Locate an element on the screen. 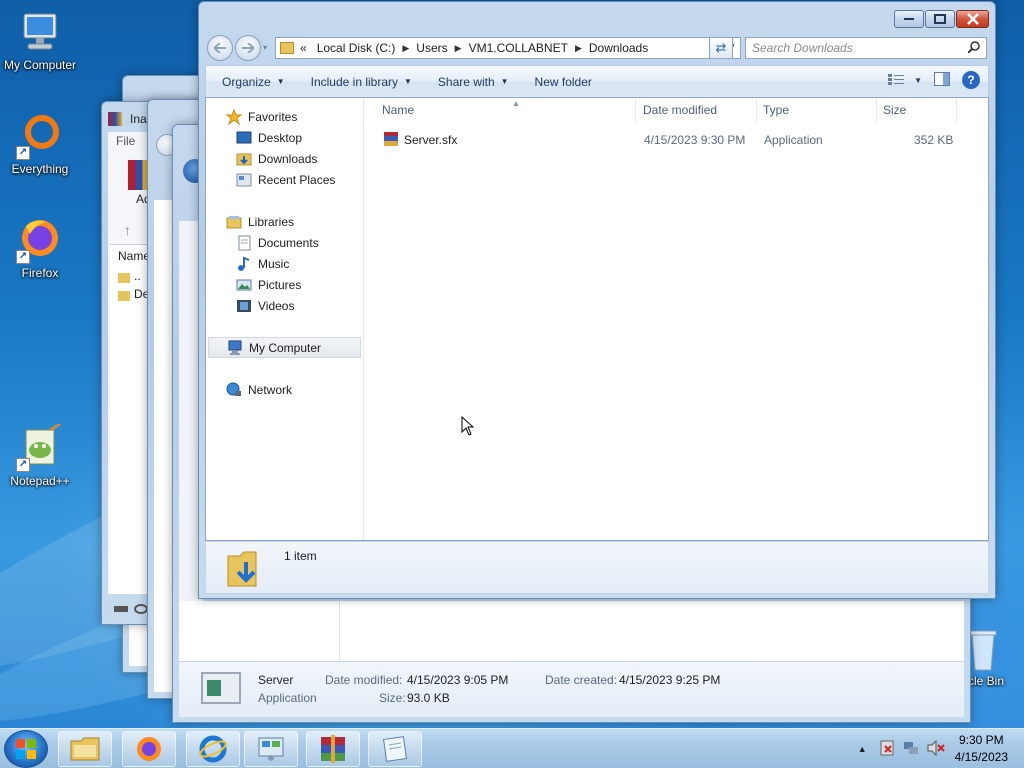  nav-downloads: Downloads is located at coordinates (284, 158).